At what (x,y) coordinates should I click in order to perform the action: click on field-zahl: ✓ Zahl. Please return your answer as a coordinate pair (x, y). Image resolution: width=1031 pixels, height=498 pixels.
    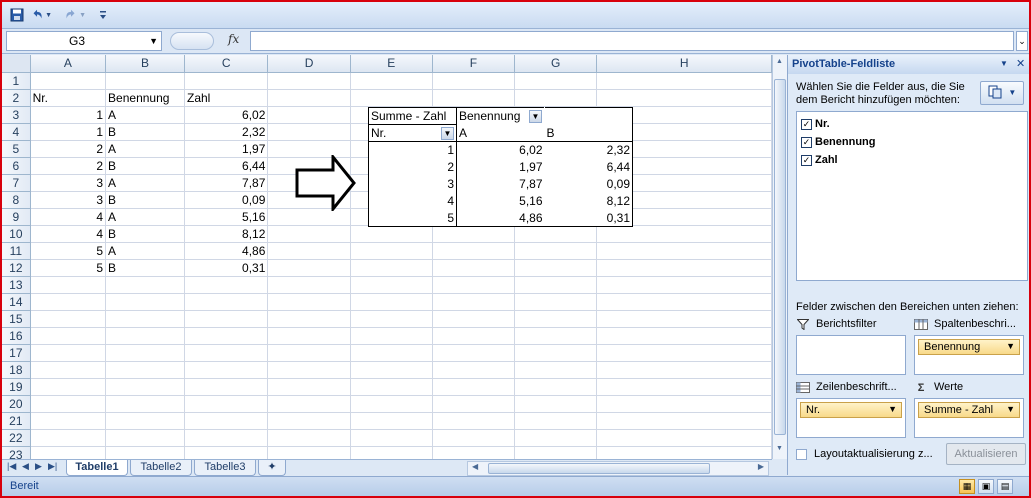
    Looking at the image, I should click on (819, 160).